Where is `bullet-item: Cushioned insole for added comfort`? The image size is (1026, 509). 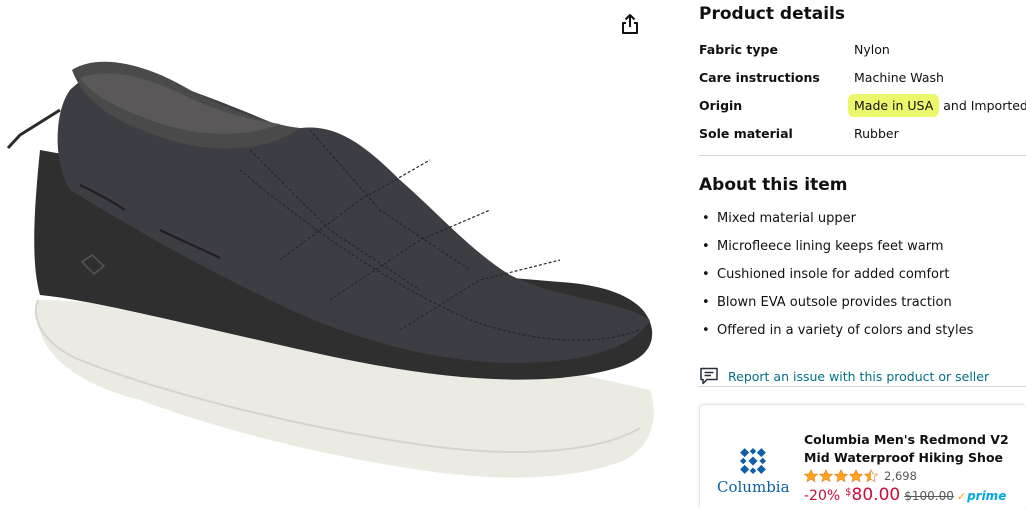
bullet-item: Cushioned insole for added comfort is located at coordinates (836, 281).